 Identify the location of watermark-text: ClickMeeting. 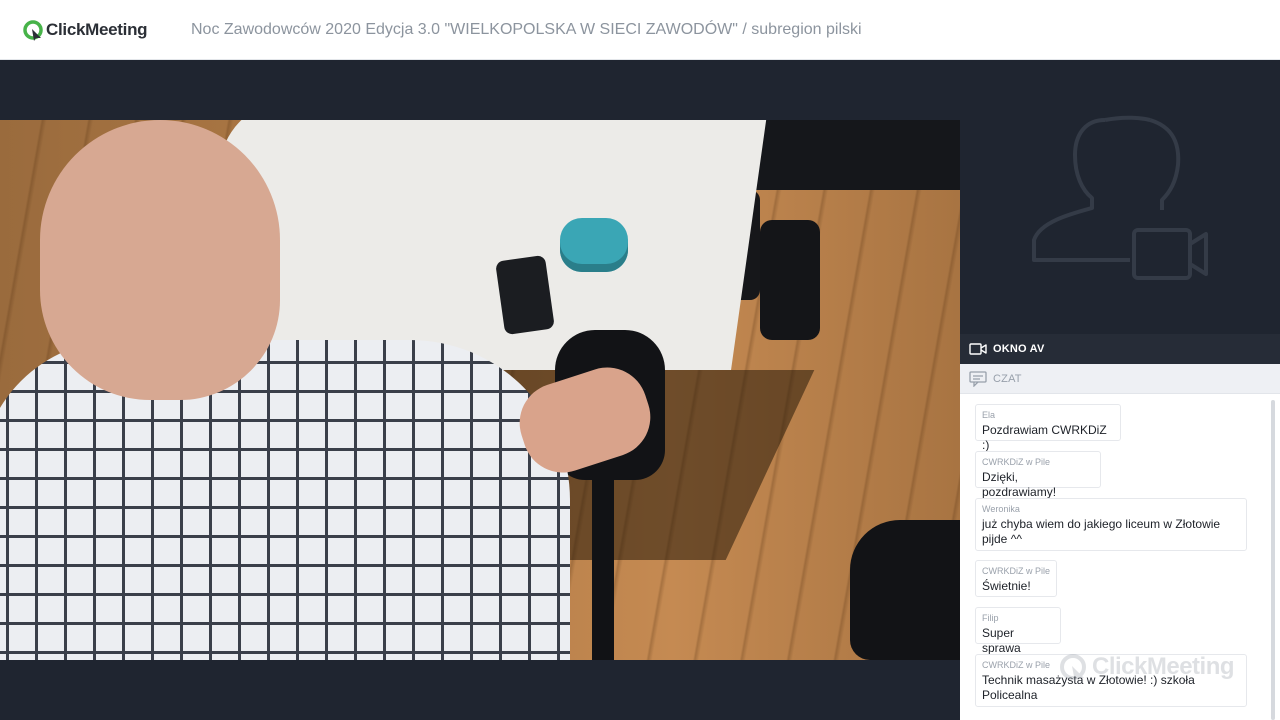
(1163, 666).